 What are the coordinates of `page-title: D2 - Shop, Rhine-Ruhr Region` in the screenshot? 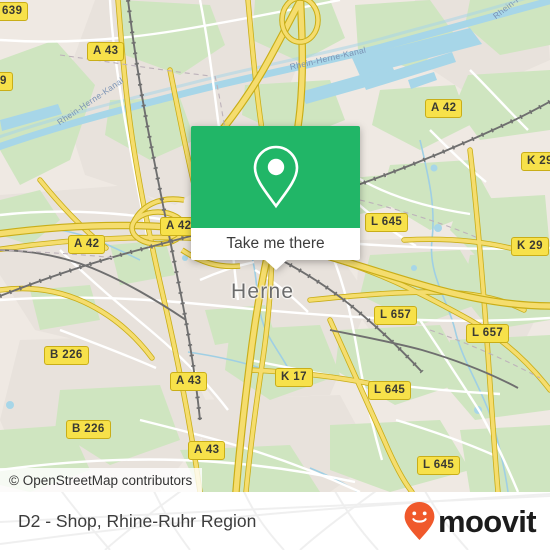 It's located at (137, 521).